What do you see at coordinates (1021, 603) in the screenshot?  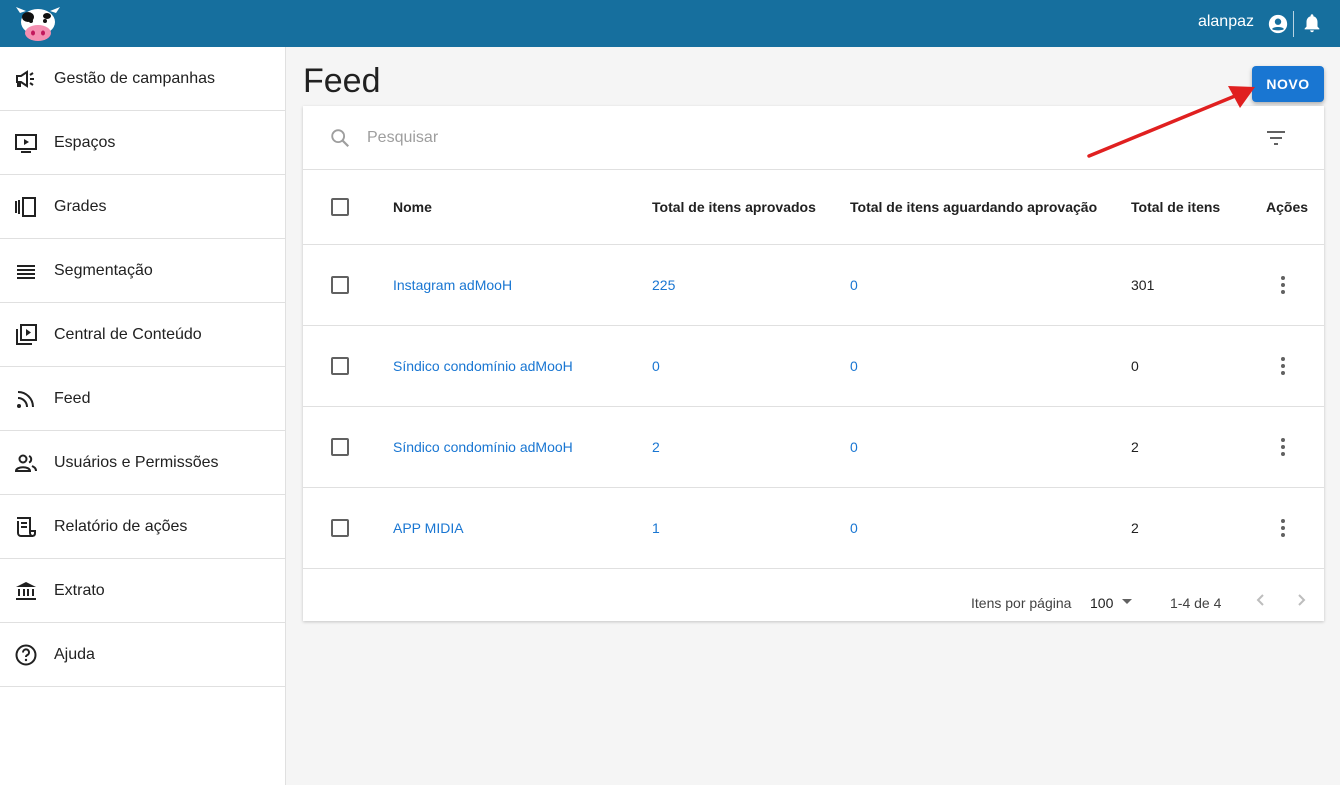 I see `items-per-page-label: Itens por página` at bounding box center [1021, 603].